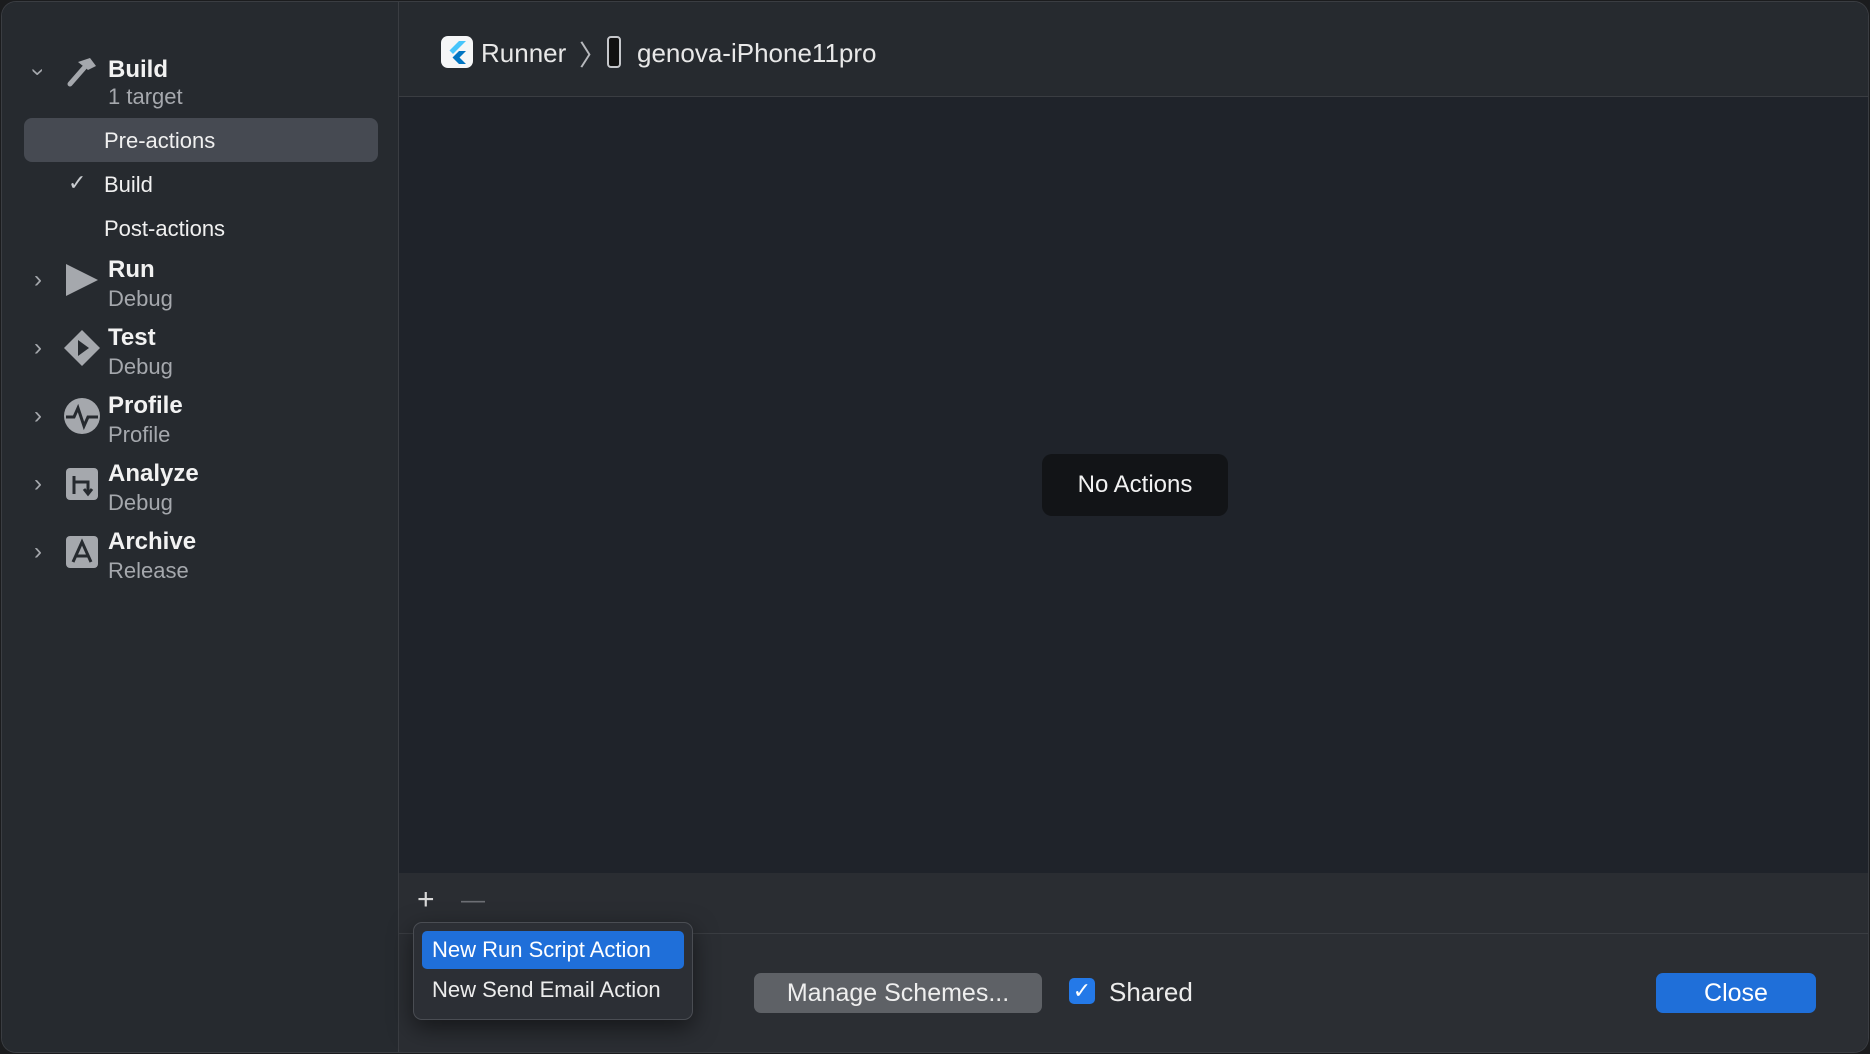 Image resolution: width=1870 pixels, height=1054 pixels. I want to click on add-action-button: +, so click(426, 900).